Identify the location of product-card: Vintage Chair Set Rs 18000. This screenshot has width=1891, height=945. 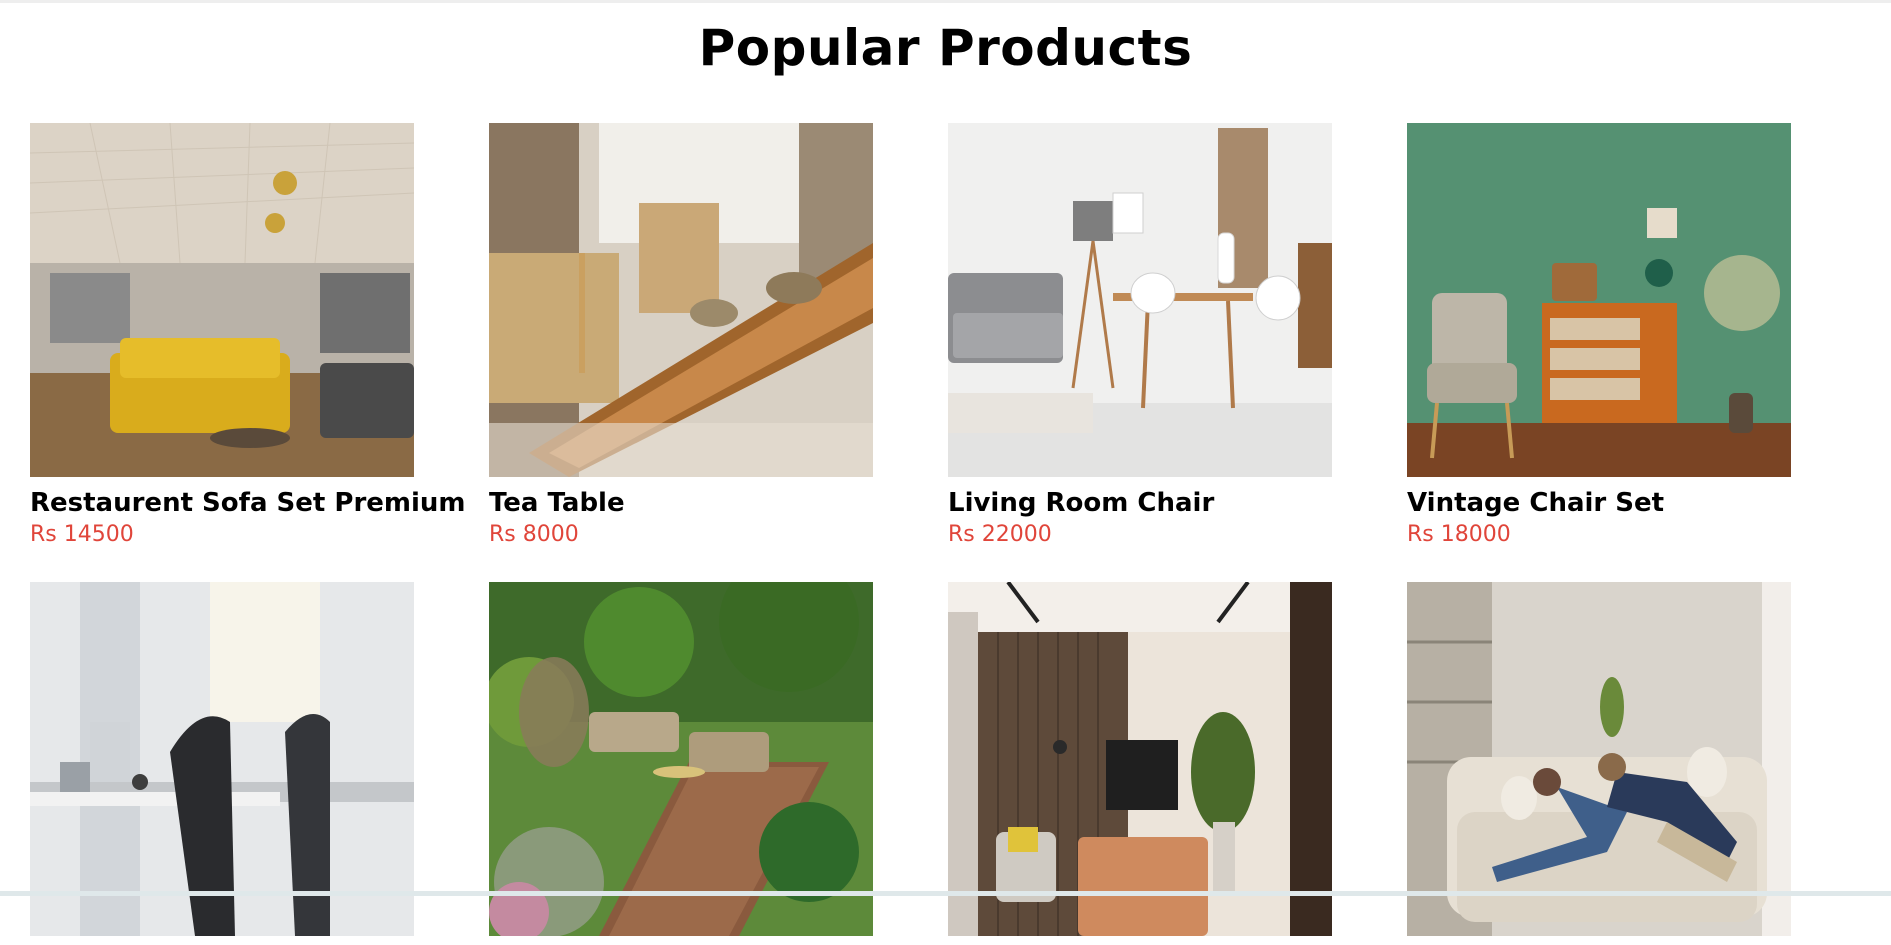
(1599, 336).